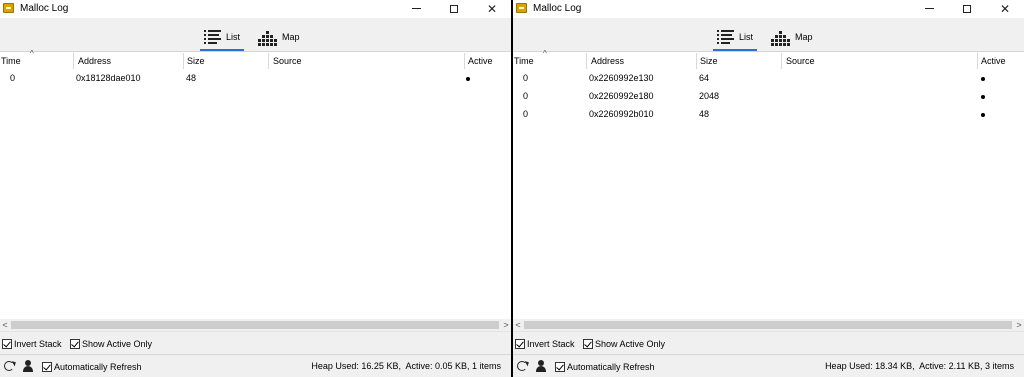 The height and width of the screenshot is (377, 1024). I want to click on cell-size: 64, so click(704, 78).